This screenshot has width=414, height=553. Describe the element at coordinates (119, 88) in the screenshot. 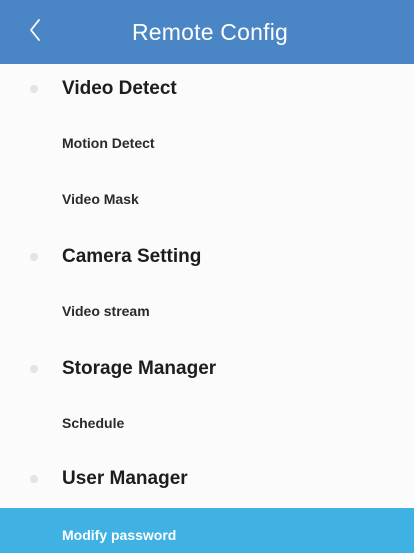

I see `section-label: Video Detect` at that location.